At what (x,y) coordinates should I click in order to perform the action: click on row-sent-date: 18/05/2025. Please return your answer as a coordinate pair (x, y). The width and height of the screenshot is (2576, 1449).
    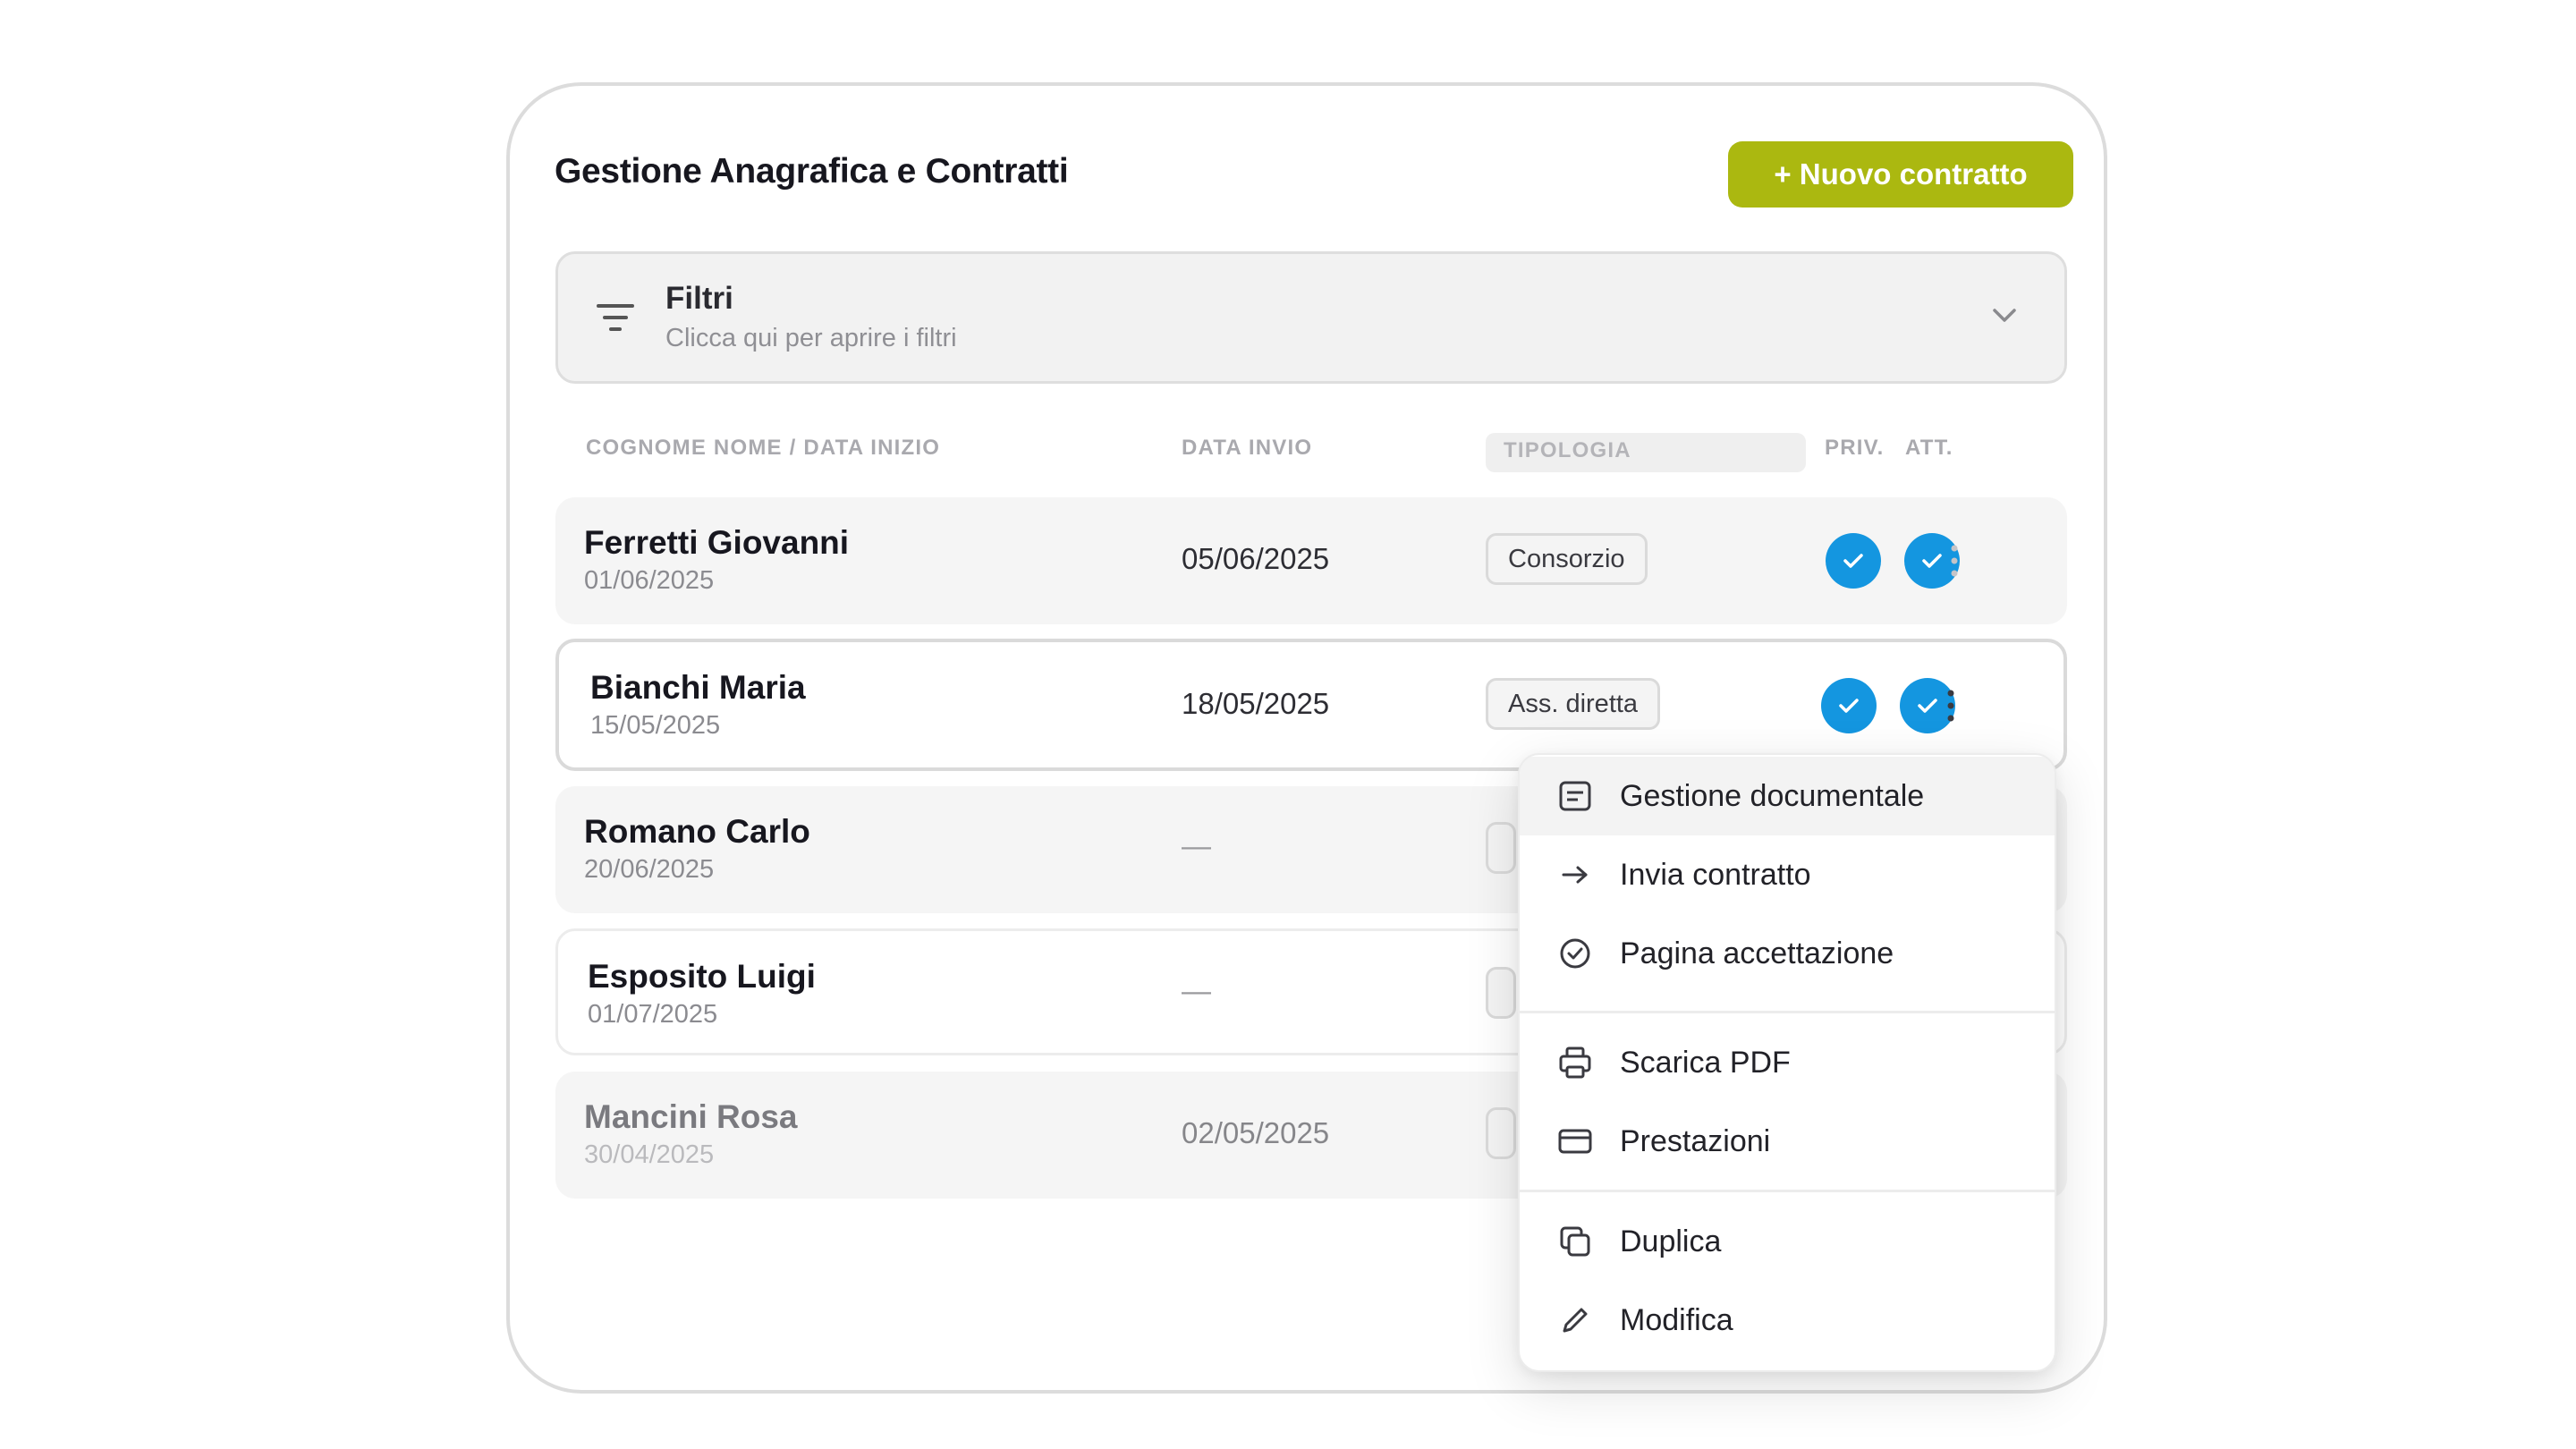
    Looking at the image, I should click on (1256, 703).